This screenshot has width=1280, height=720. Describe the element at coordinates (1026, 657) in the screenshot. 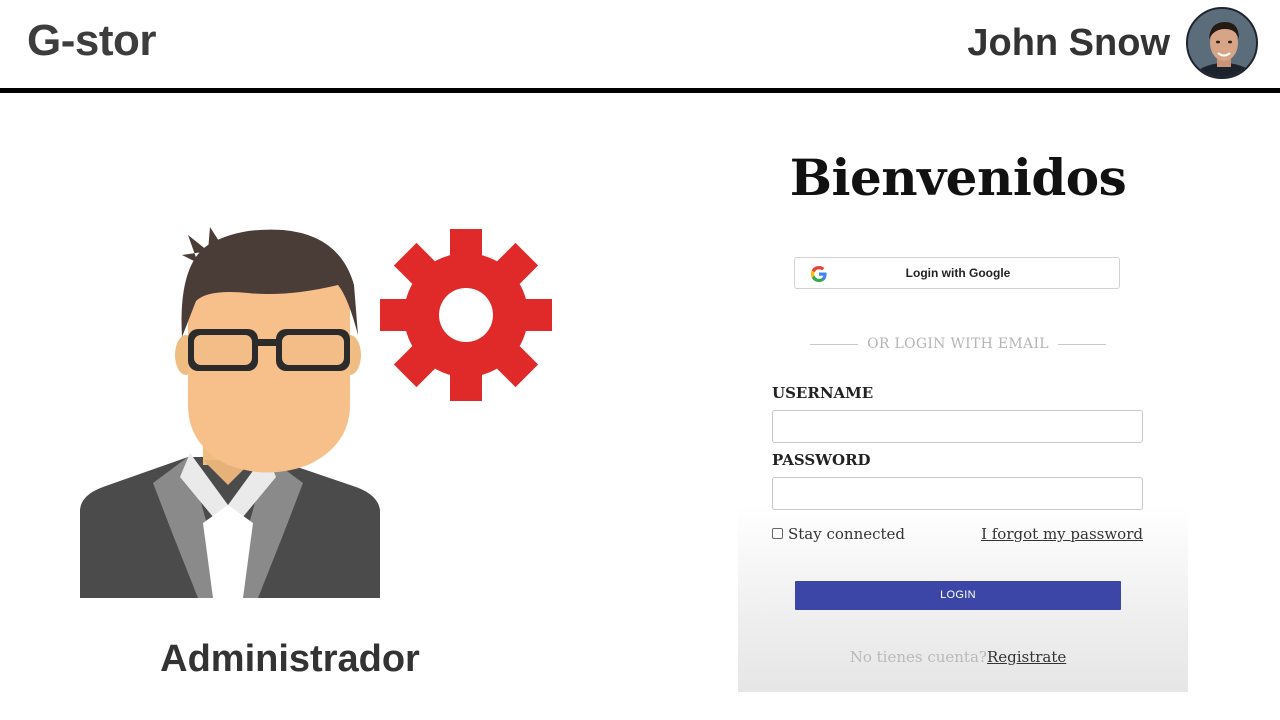

I see `register-link: Registrate` at that location.